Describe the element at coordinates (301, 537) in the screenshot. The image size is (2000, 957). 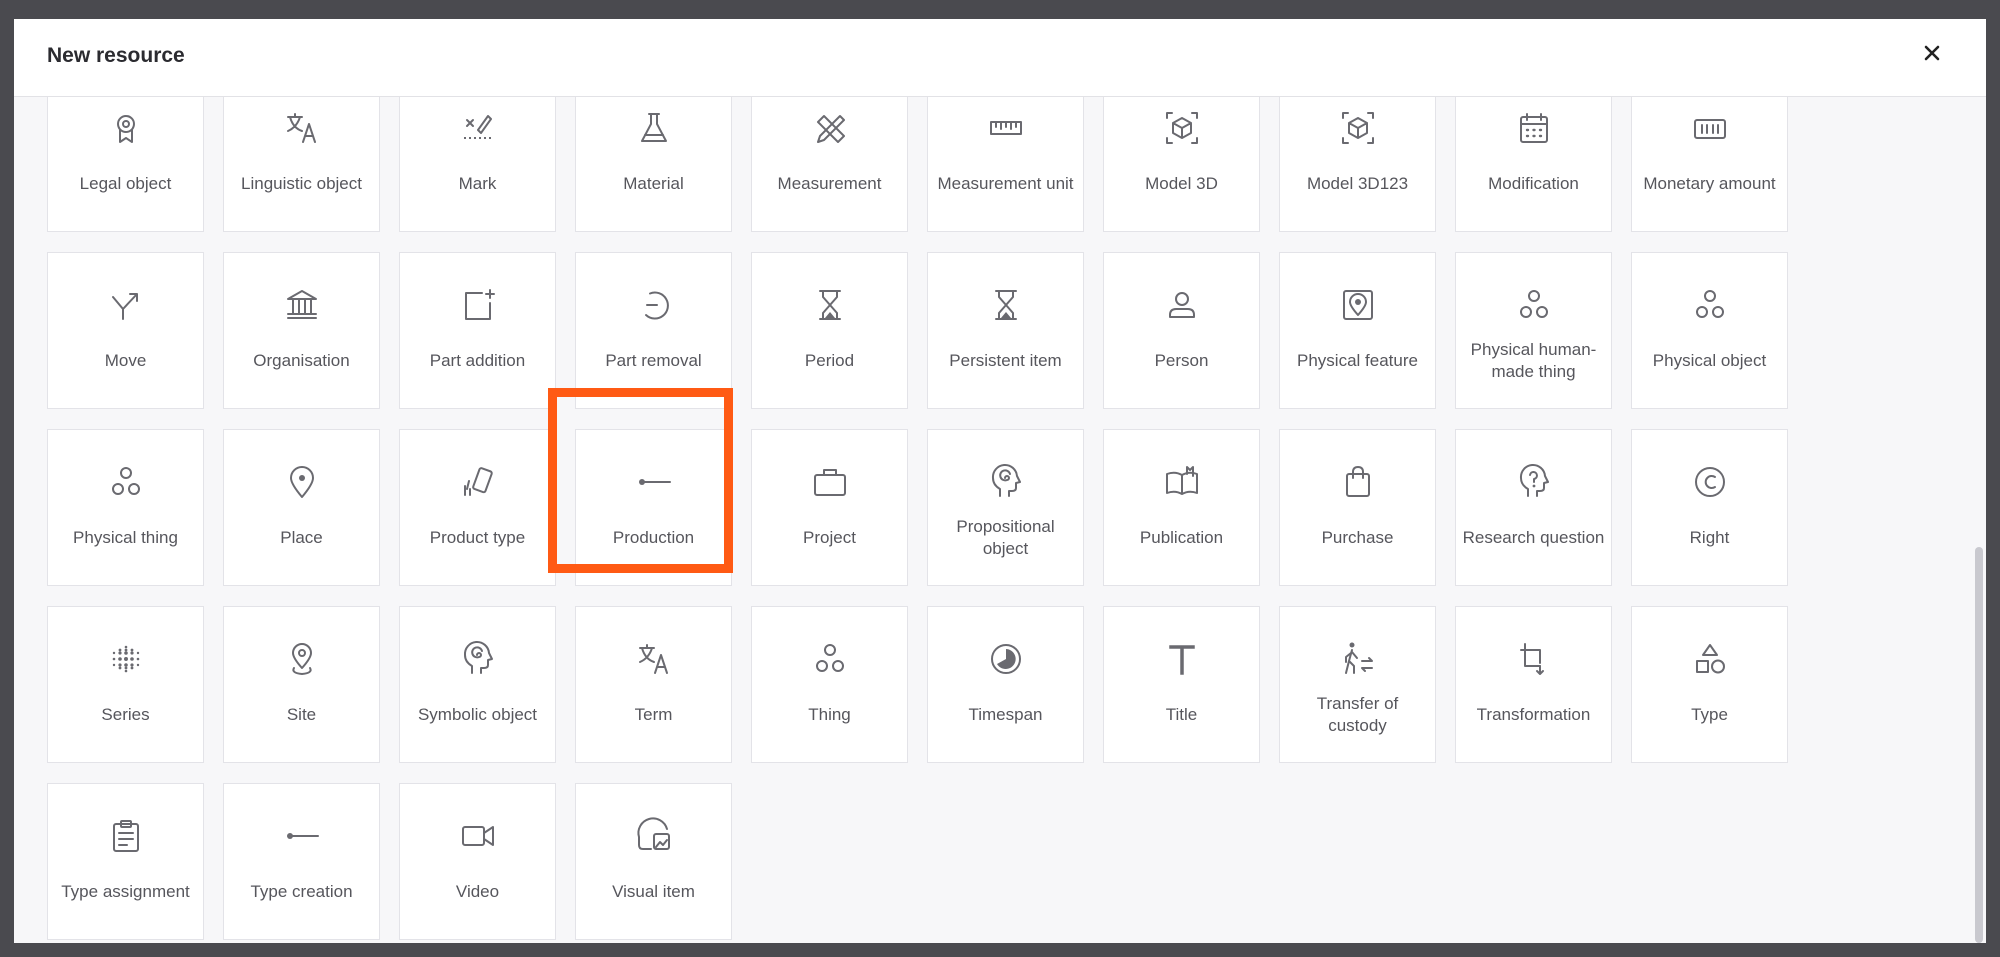
I see `resource-tile-label: Place` at that location.